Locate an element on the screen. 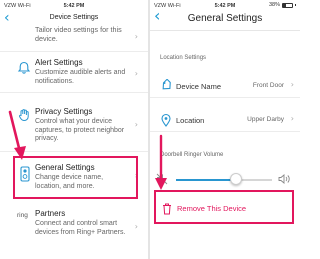 The width and height of the screenshot is (320, 259). item-title: Privacy Settings is located at coordinates (64, 111).